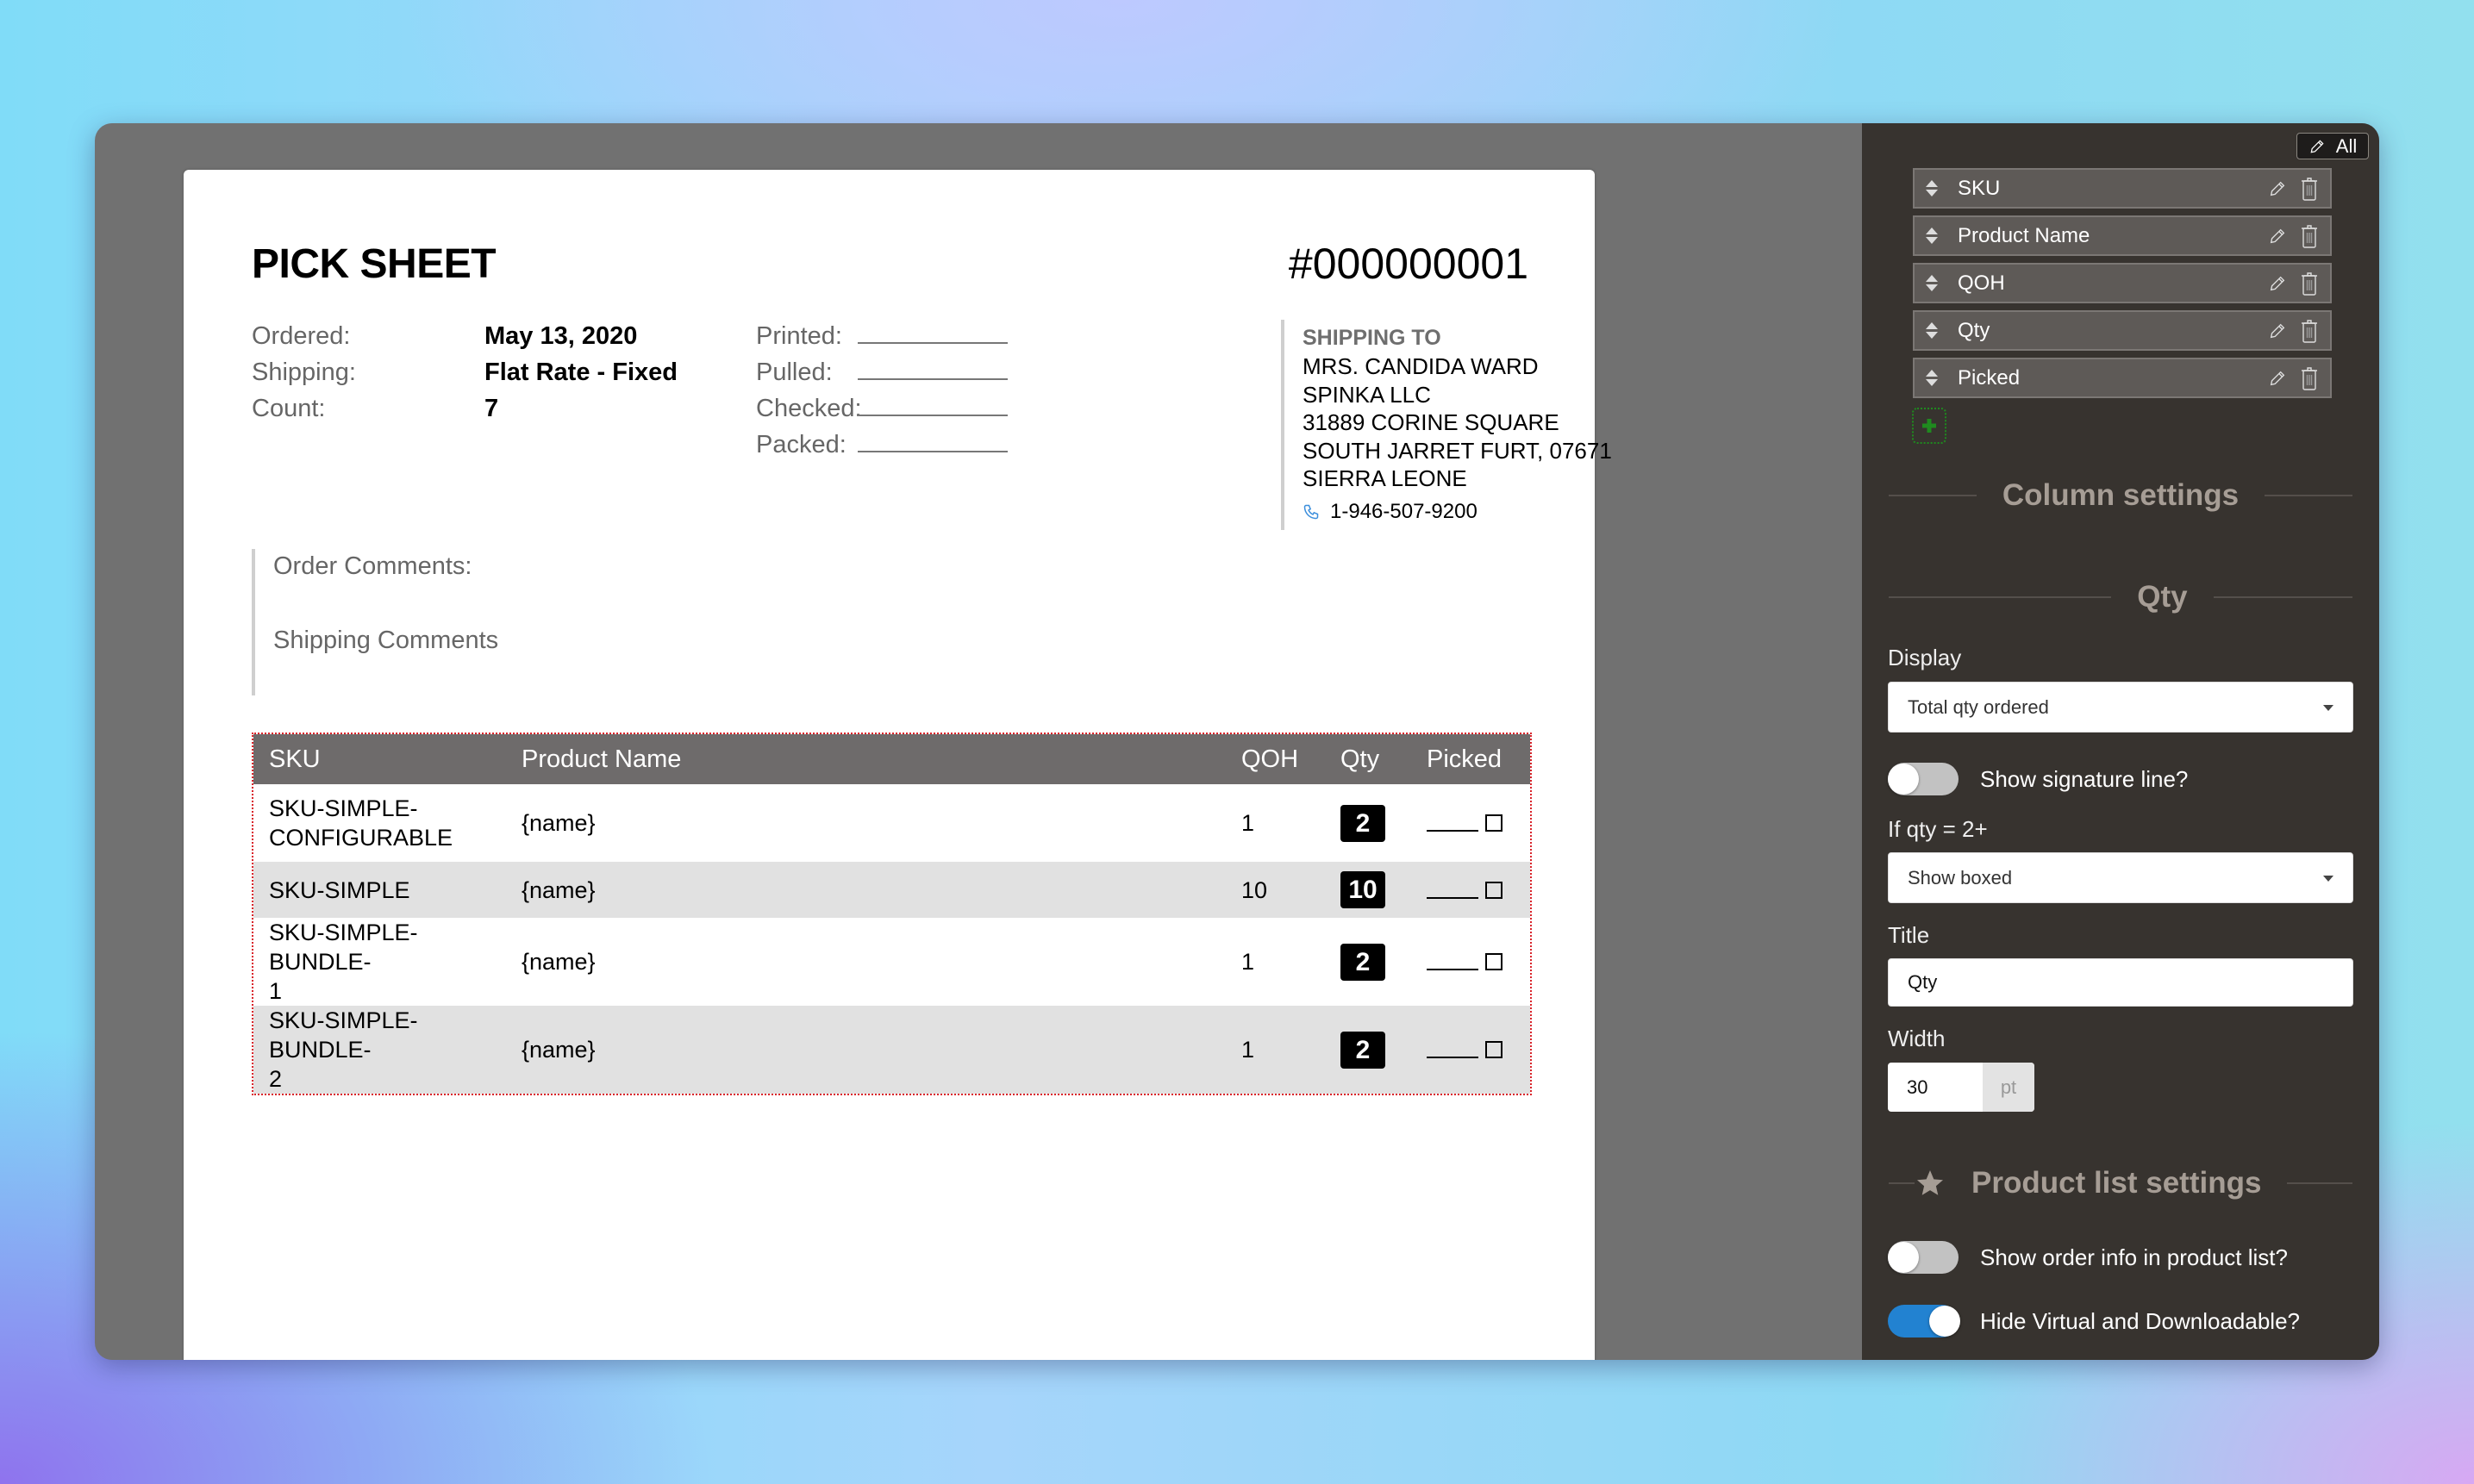 Image resolution: width=2474 pixels, height=1484 pixels. I want to click on cell-sku: SKU-SIMPLE-BUNDLE- 2, so click(343, 1049).